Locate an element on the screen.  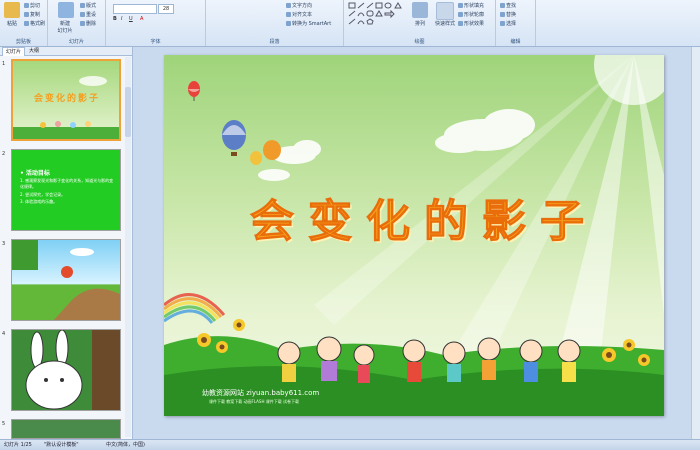
slide-number: 5 is located at coordinates (4, 424).